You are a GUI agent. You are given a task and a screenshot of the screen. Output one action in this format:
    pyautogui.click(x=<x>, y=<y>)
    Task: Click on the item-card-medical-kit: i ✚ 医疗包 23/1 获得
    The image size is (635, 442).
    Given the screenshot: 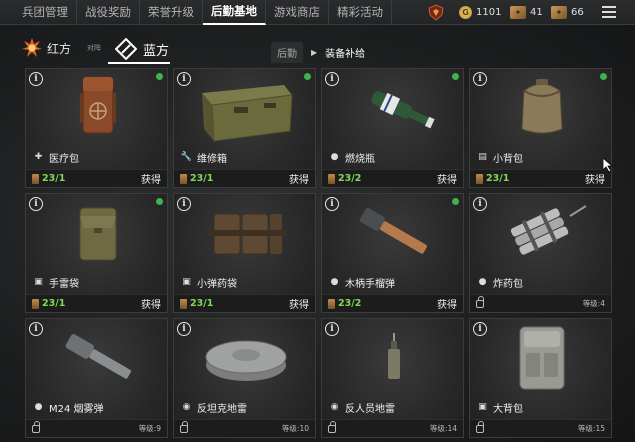 What is the action you would take?
    pyautogui.click(x=96, y=128)
    